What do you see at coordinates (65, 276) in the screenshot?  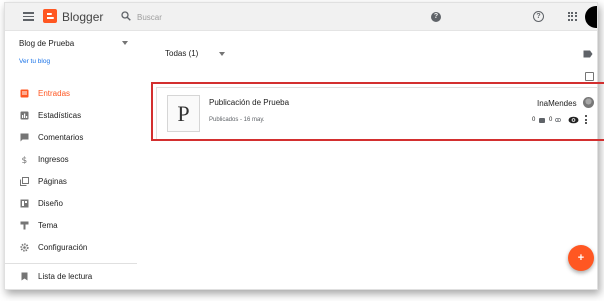 I see `sidebar-item-label: Lista de lectura` at bounding box center [65, 276].